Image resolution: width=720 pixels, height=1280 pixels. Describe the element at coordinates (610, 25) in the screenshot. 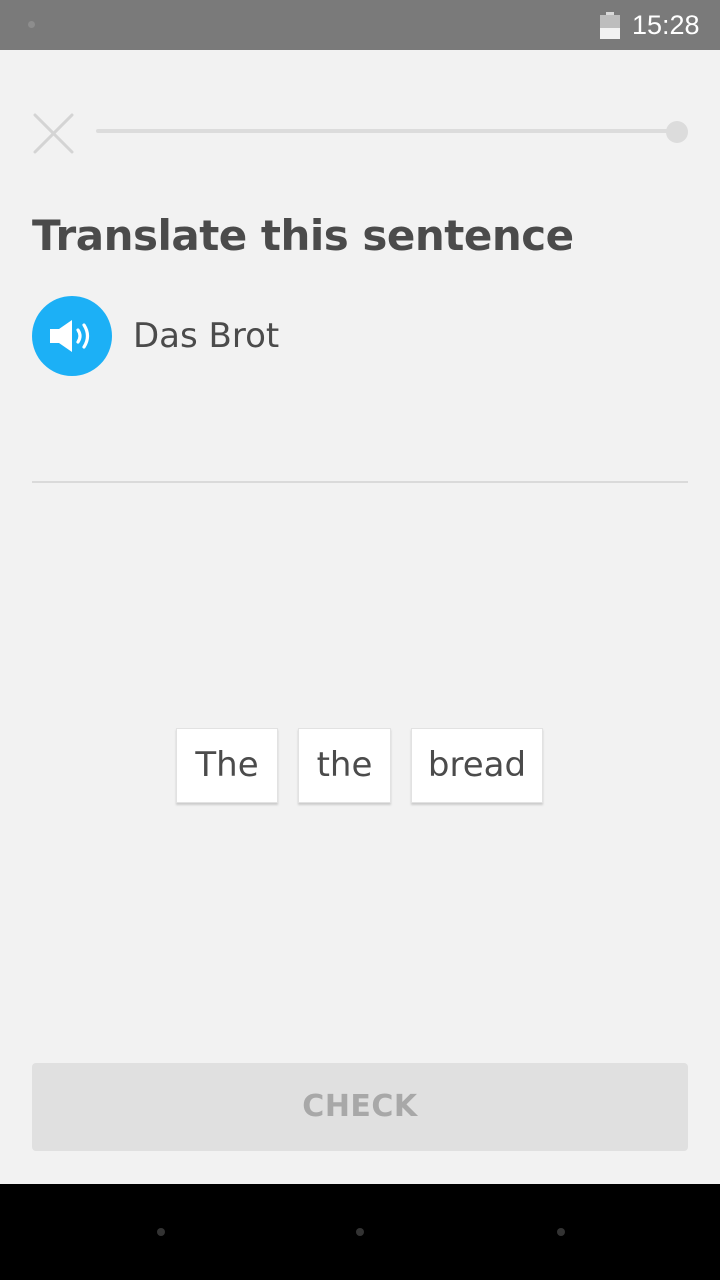

I see `battery-icon` at that location.